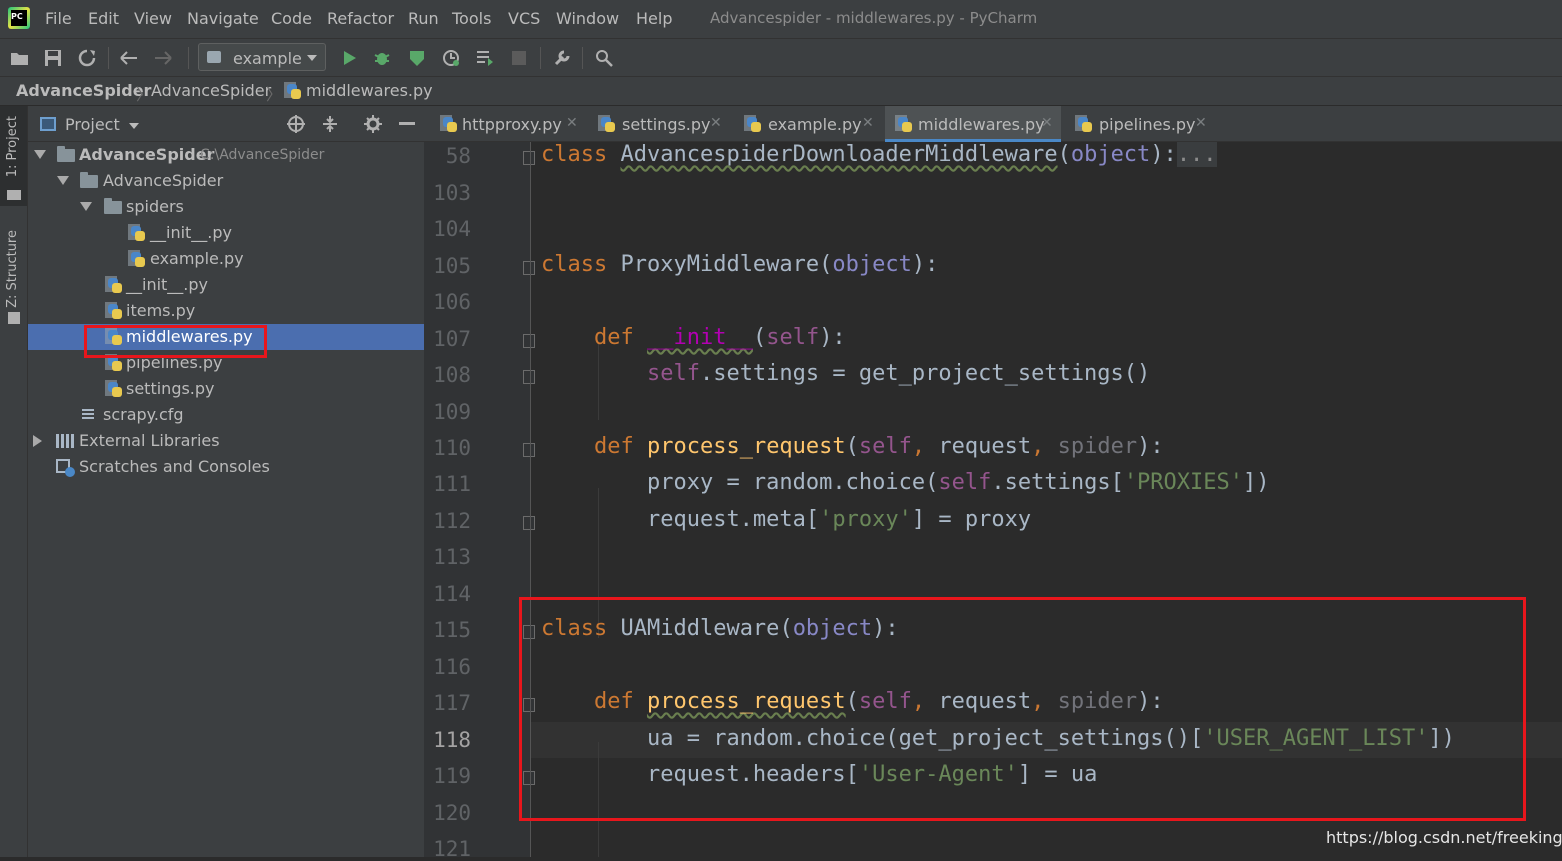 This screenshot has width=1562, height=861. Describe the element at coordinates (874, 18) in the screenshot. I see `window-title: Advancespider - middlewares.py - PyCharm` at that location.